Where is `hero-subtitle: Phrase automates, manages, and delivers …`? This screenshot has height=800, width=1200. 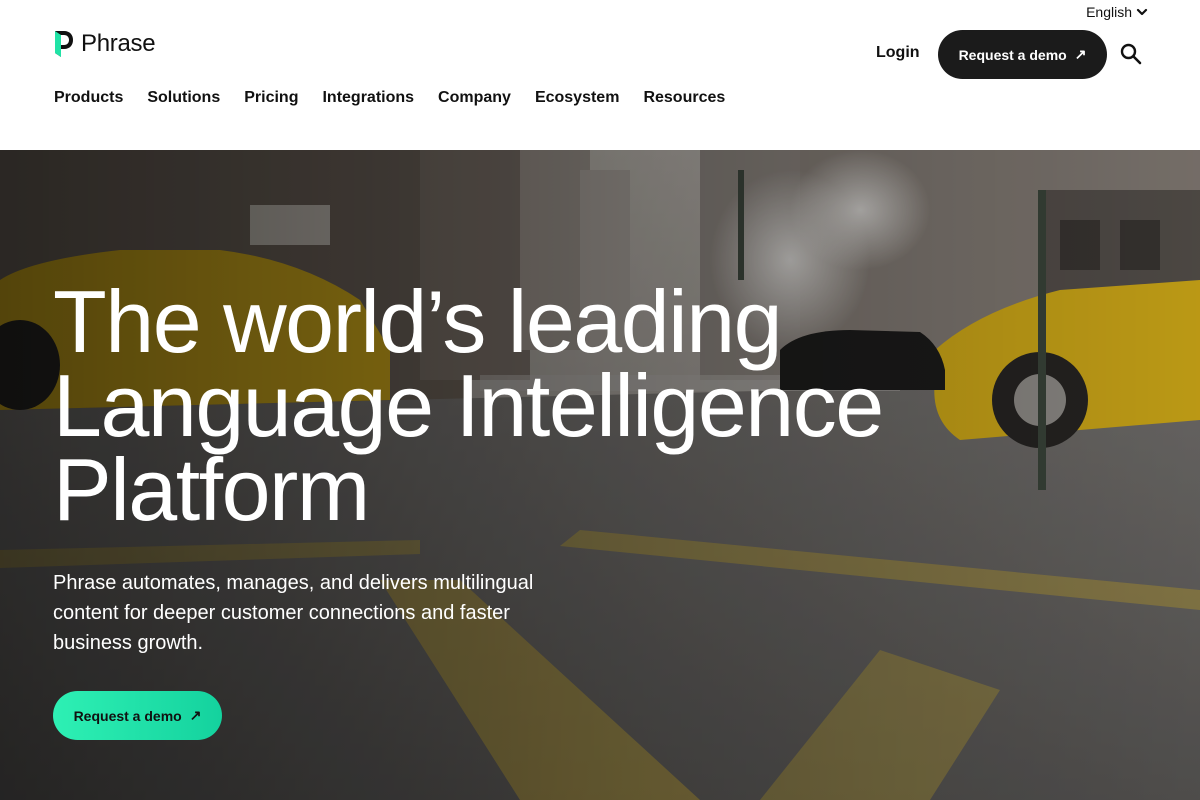
hero-subtitle: Phrase automates, manages, and delivers … is located at coordinates (293, 613).